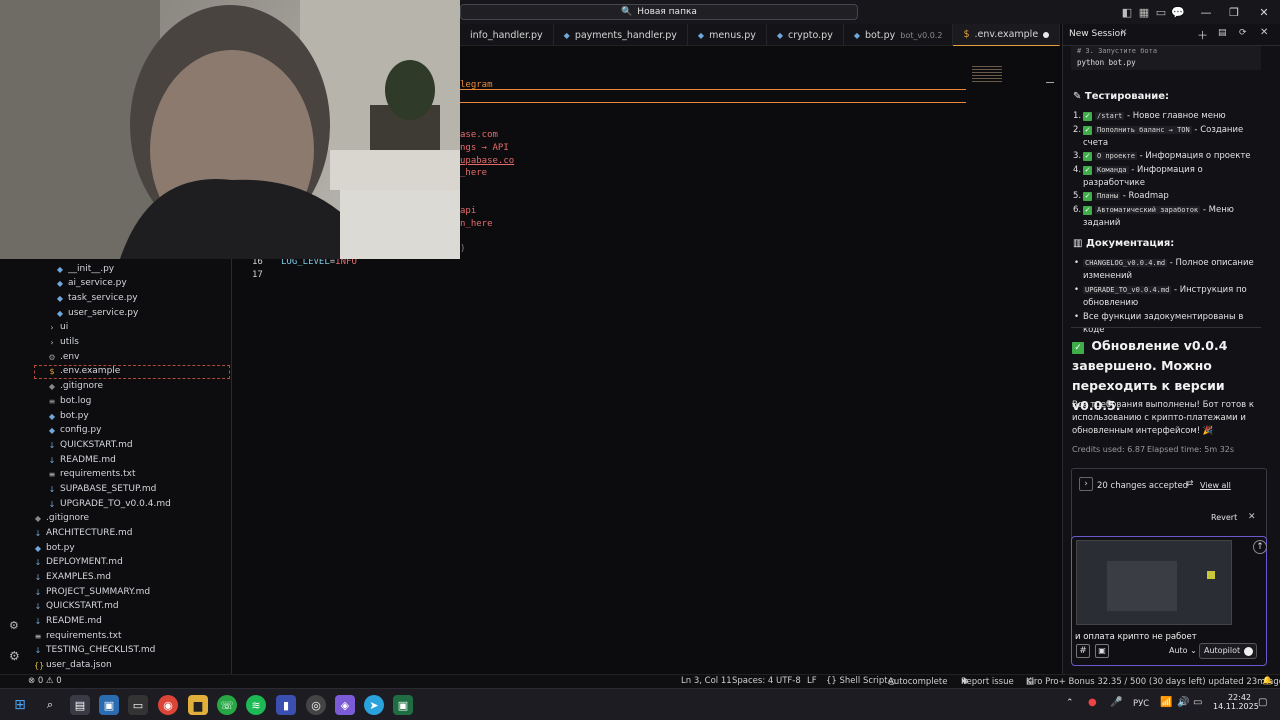  I want to click on notification-center-icon: ▢, so click(1262, 702).